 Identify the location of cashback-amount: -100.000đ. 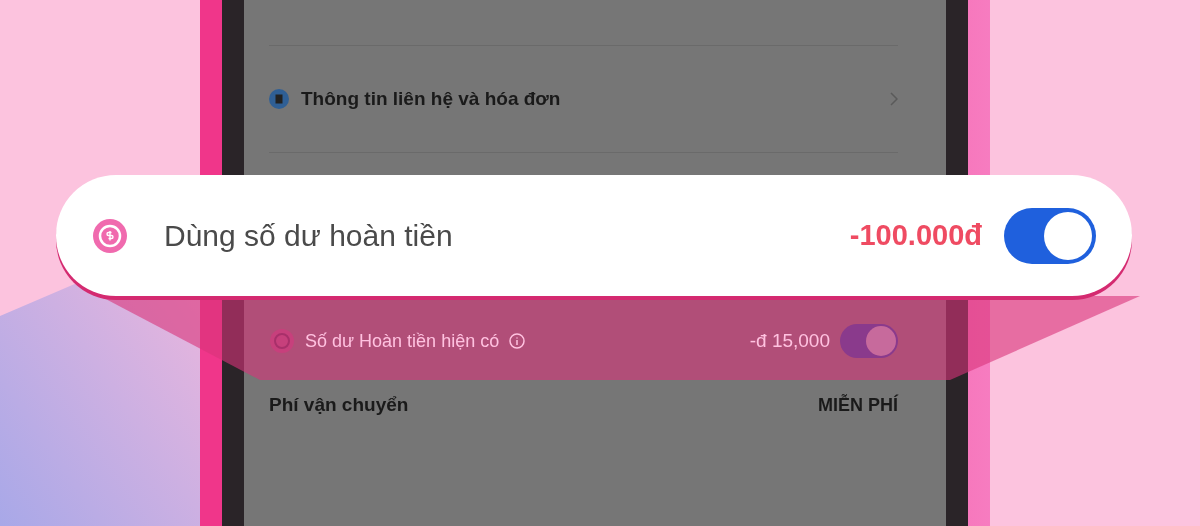
(915, 235).